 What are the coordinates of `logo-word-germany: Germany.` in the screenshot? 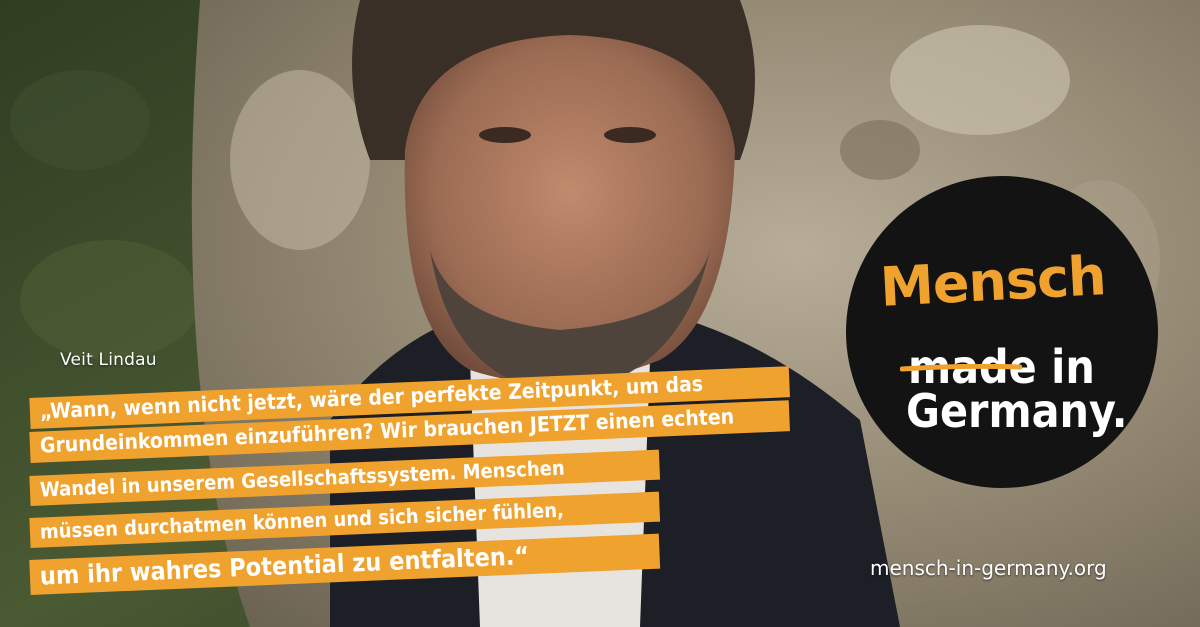 It's located at (1017, 411).